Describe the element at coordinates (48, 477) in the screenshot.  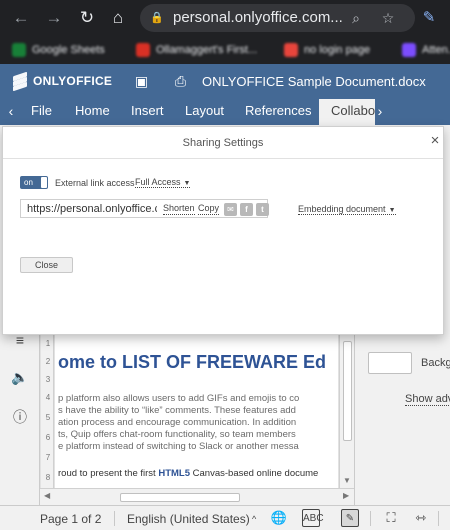
I see `ruler-number: 8` at that location.